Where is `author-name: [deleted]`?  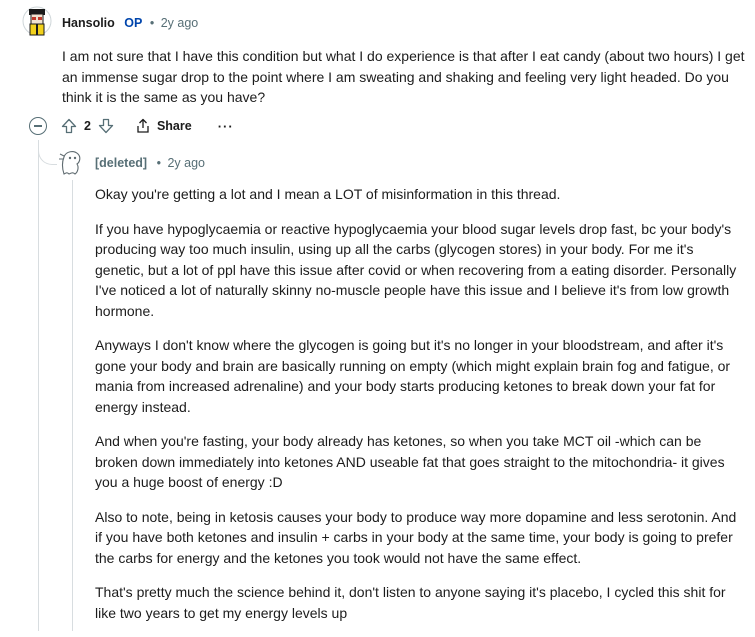
author-name: [deleted] is located at coordinates (121, 163).